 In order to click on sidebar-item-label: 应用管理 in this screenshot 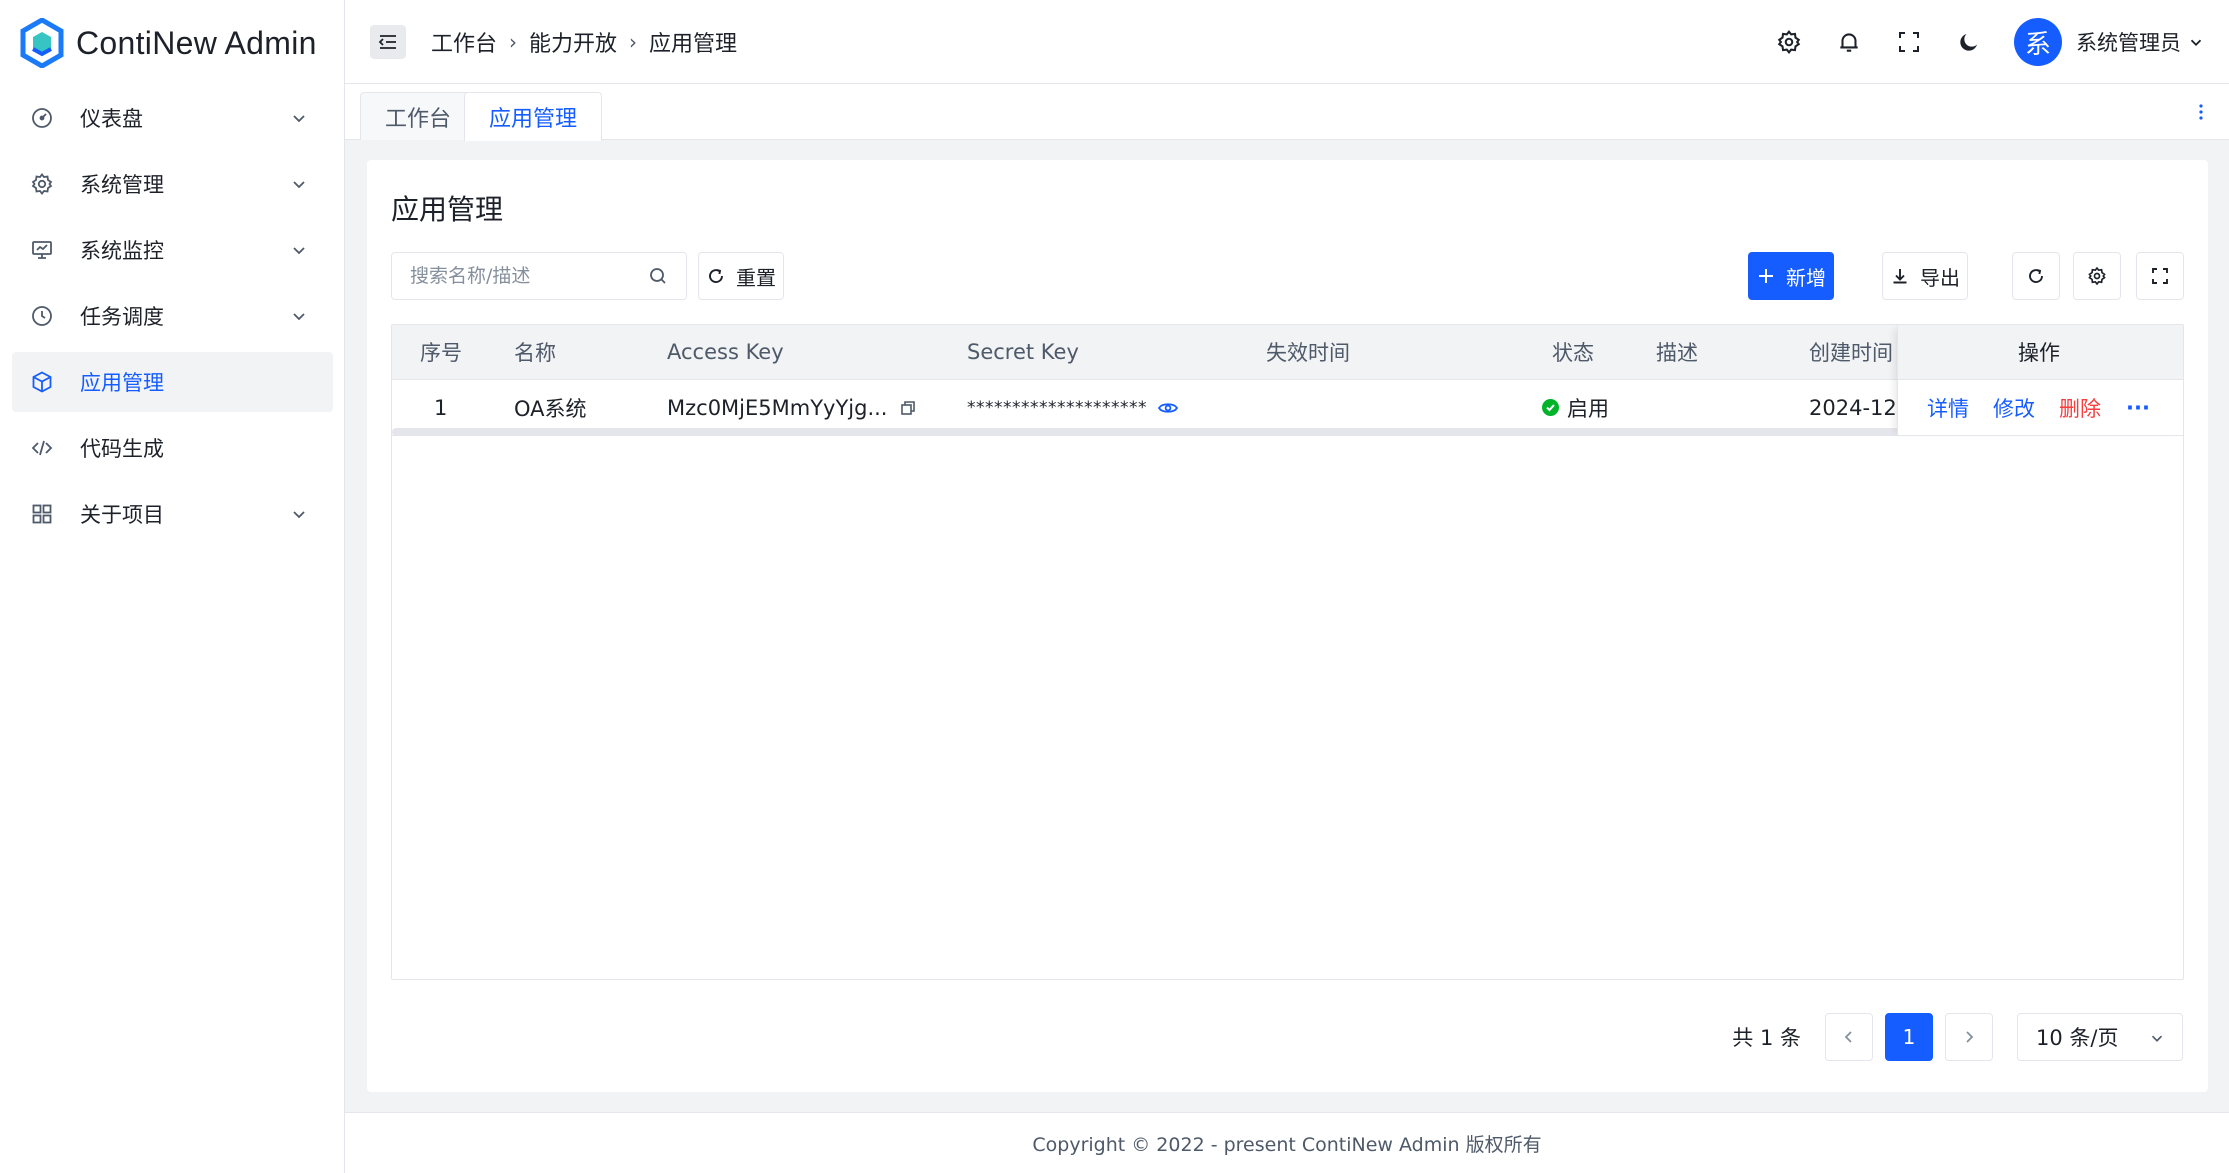, I will do `click(122, 383)`.